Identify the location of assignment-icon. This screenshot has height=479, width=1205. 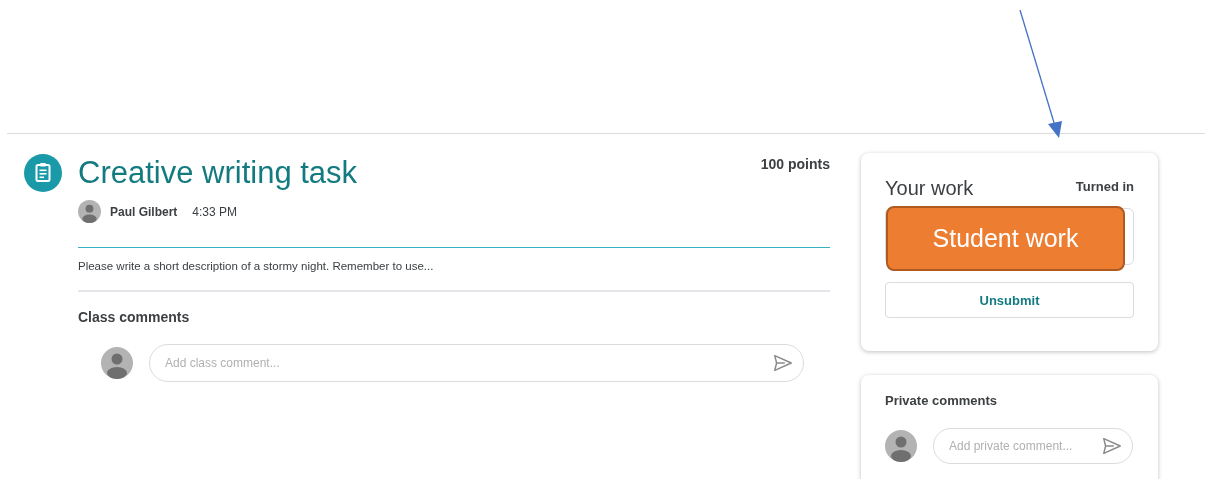
(43, 173).